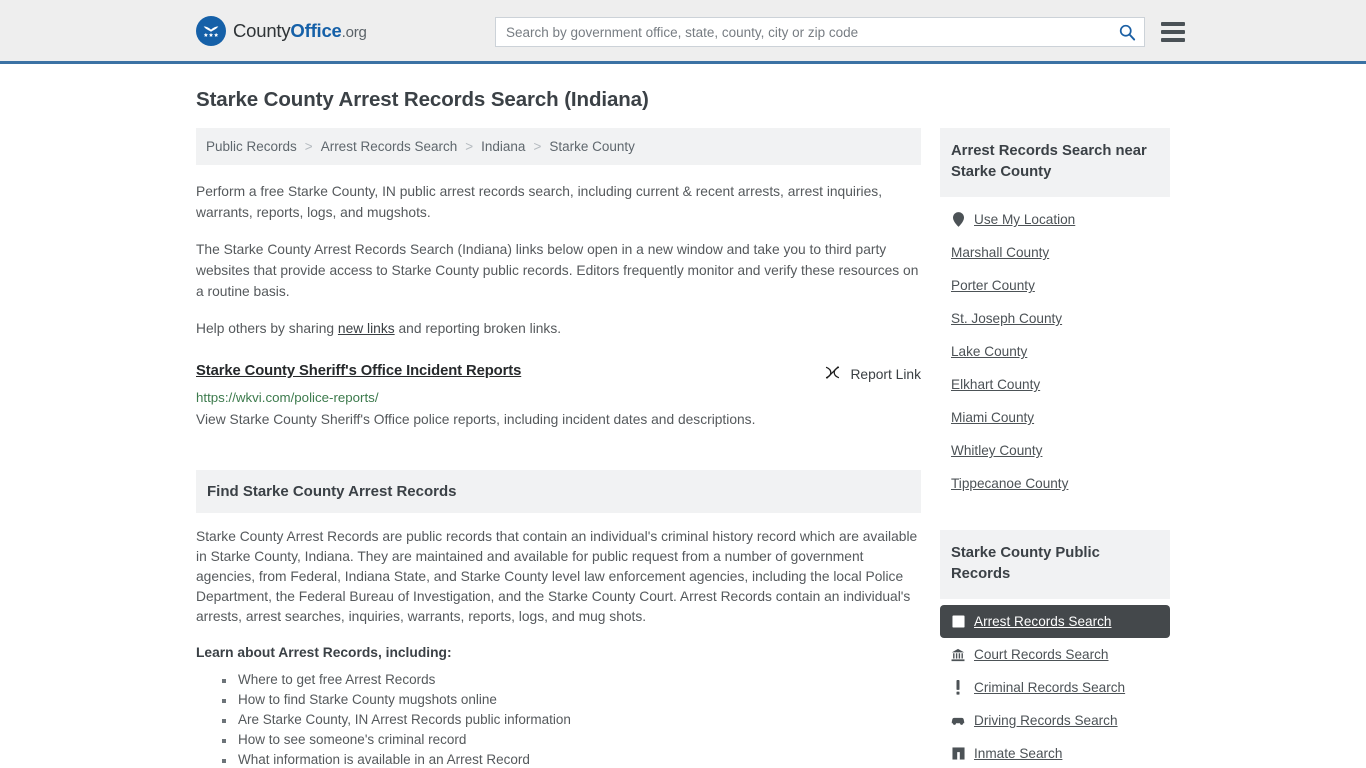 The width and height of the screenshot is (1366, 768). I want to click on breadcrumb-item-starke-county: Starke County, so click(592, 146).